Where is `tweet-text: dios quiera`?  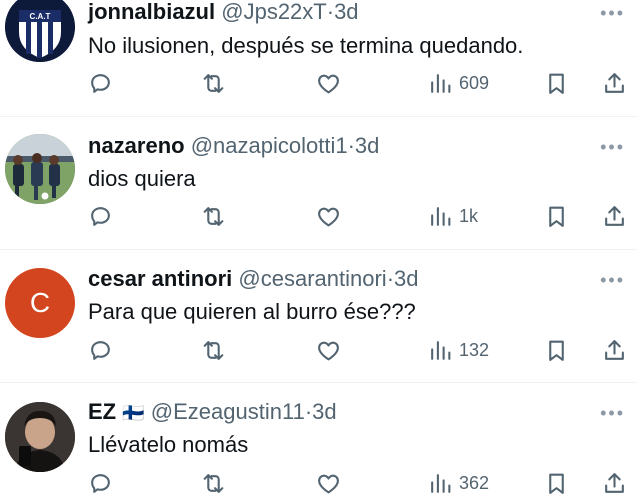
tweet-text: dios quiera is located at coordinates (142, 178).